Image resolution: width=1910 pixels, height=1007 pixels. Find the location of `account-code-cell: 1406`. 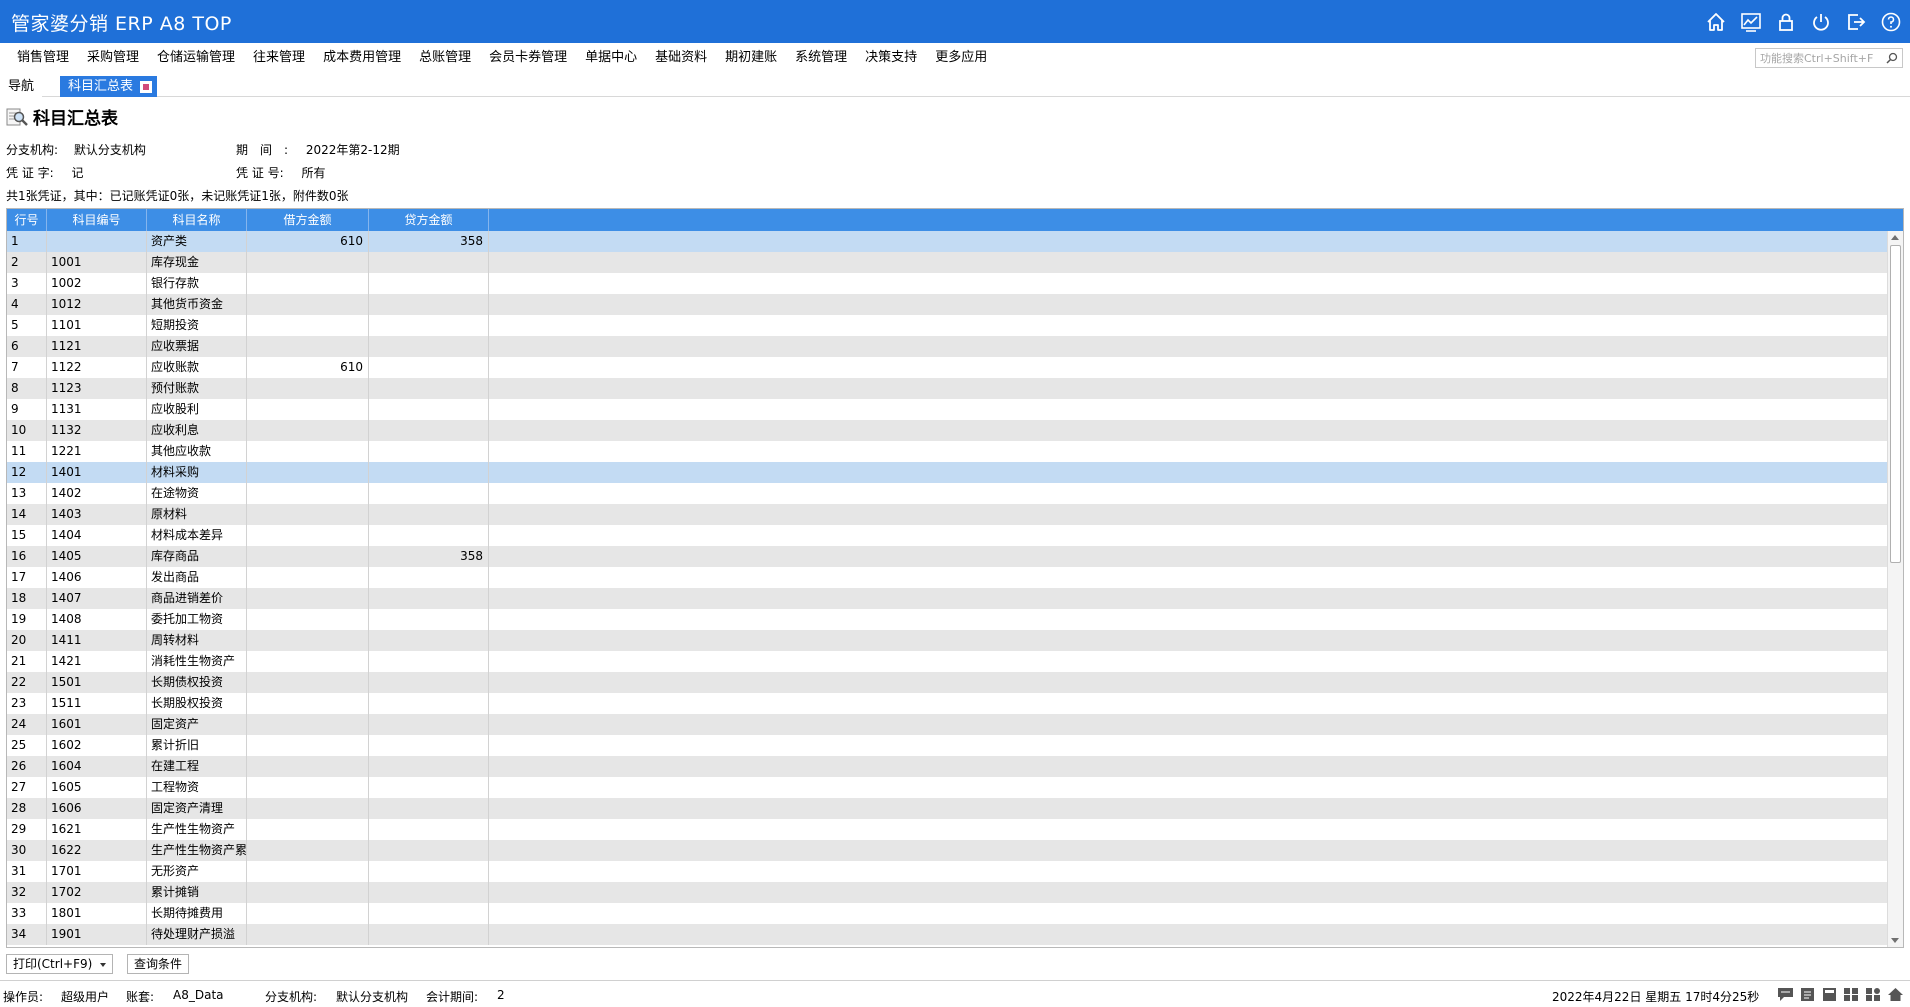

account-code-cell: 1406 is located at coordinates (97, 577).